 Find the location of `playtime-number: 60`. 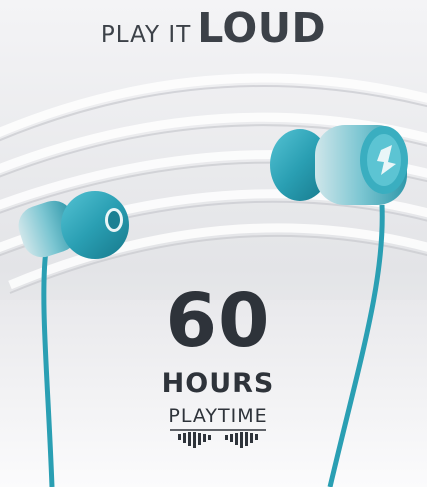

playtime-number: 60 is located at coordinates (218, 321).